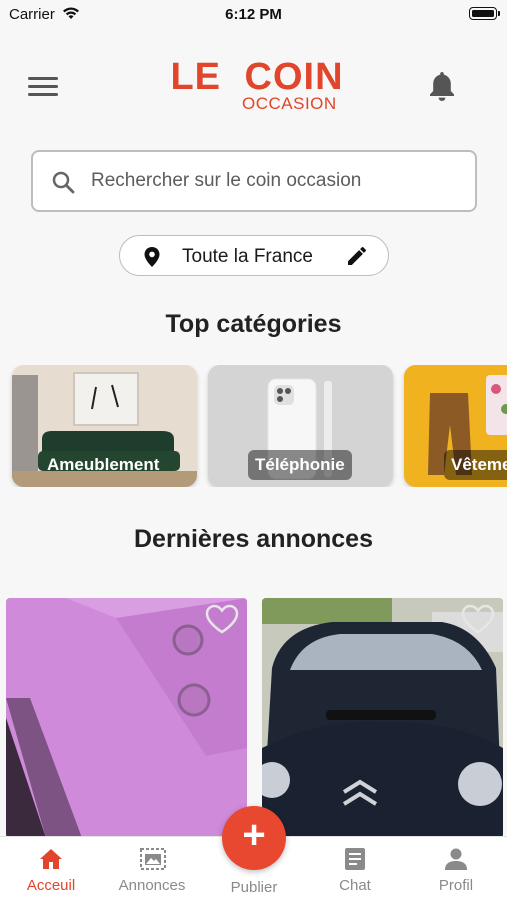 This screenshot has width=507, height=900. What do you see at coordinates (289, 103) in the screenshot?
I see `logo-sub-text: OCCASION` at bounding box center [289, 103].